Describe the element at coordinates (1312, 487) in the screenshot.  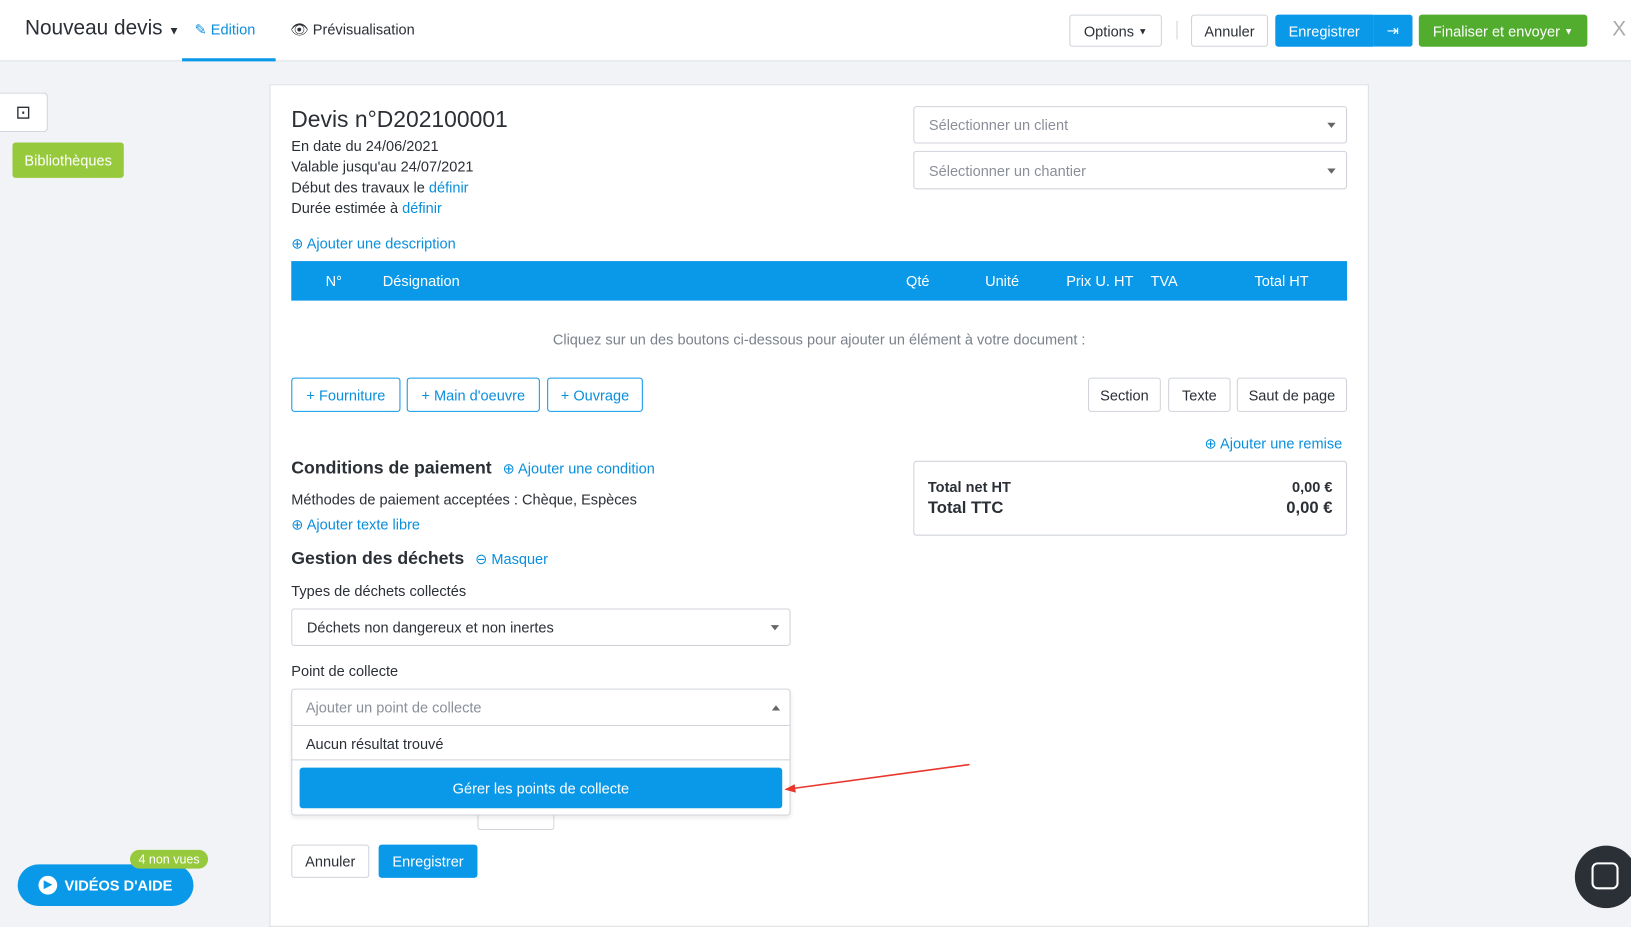
I see `net-ht-value: 0,00 €` at that location.